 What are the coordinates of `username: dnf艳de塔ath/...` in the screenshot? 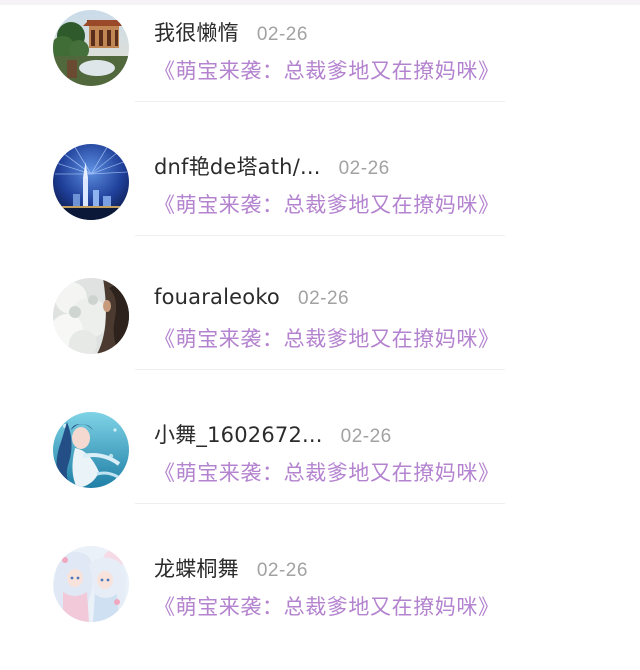 It's located at (237, 166).